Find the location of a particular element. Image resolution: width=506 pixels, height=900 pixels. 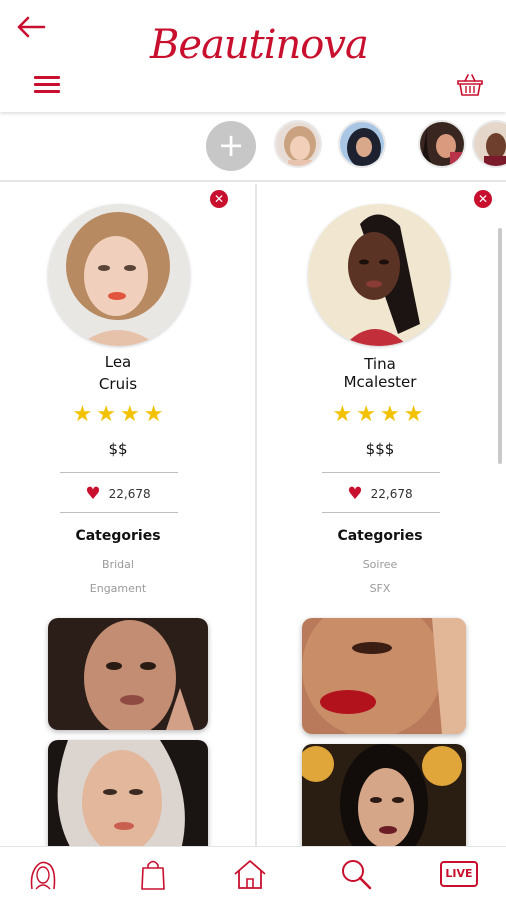

basket-icon is located at coordinates (470, 85).